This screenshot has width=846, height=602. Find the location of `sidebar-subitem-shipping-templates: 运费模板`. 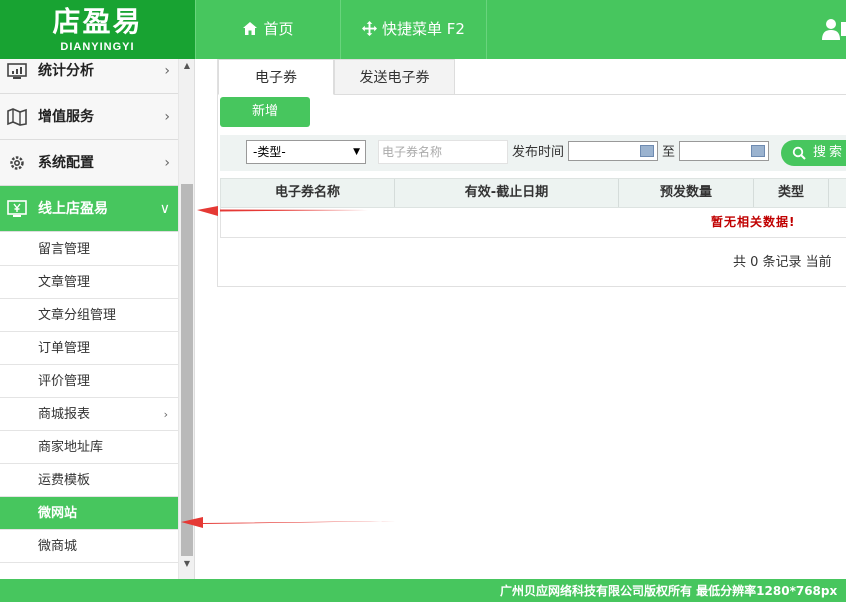

sidebar-subitem-shipping-templates: 运费模板 is located at coordinates (89, 480).